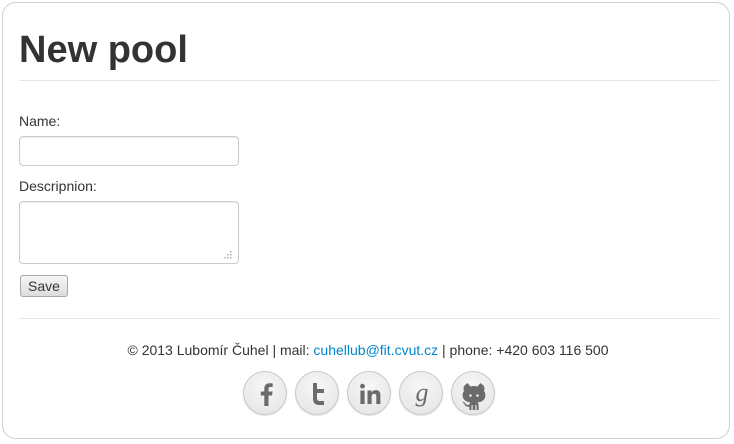 The image size is (734, 444). What do you see at coordinates (40, 121) in the screenshot?
I see `name-label: Name:` at bounding box center [40, 121].